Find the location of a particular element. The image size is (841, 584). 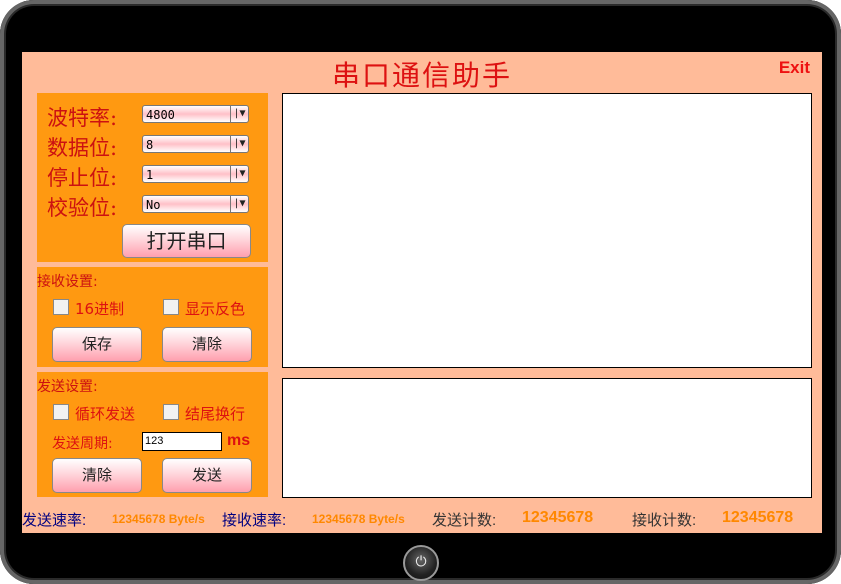

send-button: 发送 is located at coordinates (207, 475).